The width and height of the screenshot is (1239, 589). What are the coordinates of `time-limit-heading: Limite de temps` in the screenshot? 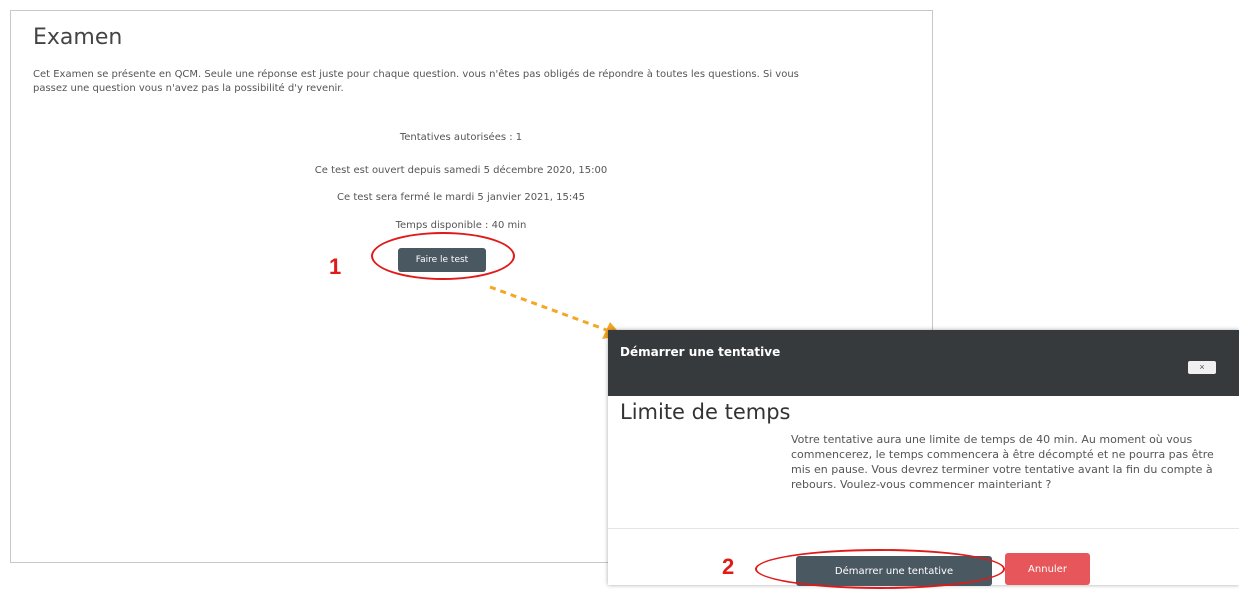 It's located at (705, 412).